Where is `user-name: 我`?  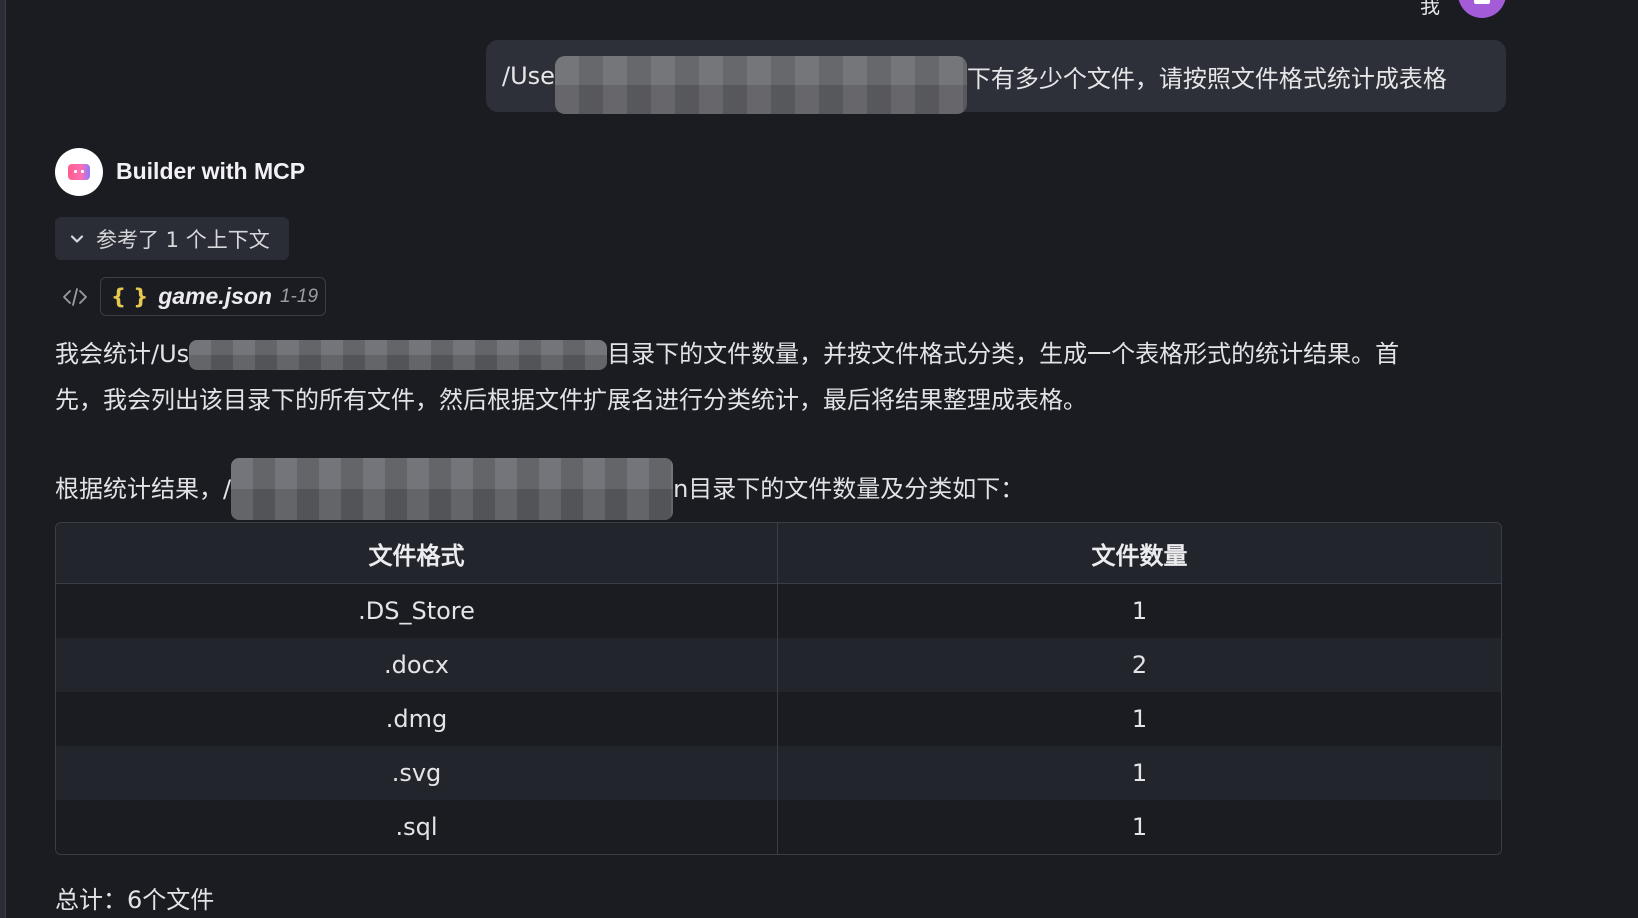
user-name: 我 is located at coordinates (1430, 9).